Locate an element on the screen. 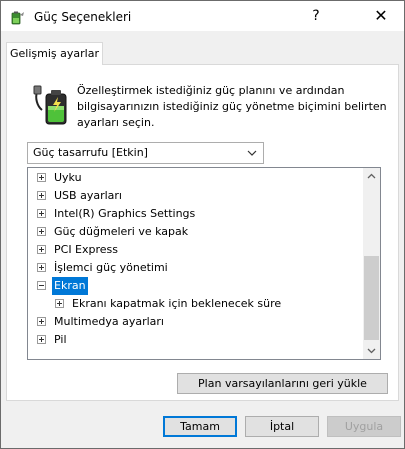 The height and width of the screenshot is (449, 405). close-icon: ✕ is located at coordinates (381, 15).